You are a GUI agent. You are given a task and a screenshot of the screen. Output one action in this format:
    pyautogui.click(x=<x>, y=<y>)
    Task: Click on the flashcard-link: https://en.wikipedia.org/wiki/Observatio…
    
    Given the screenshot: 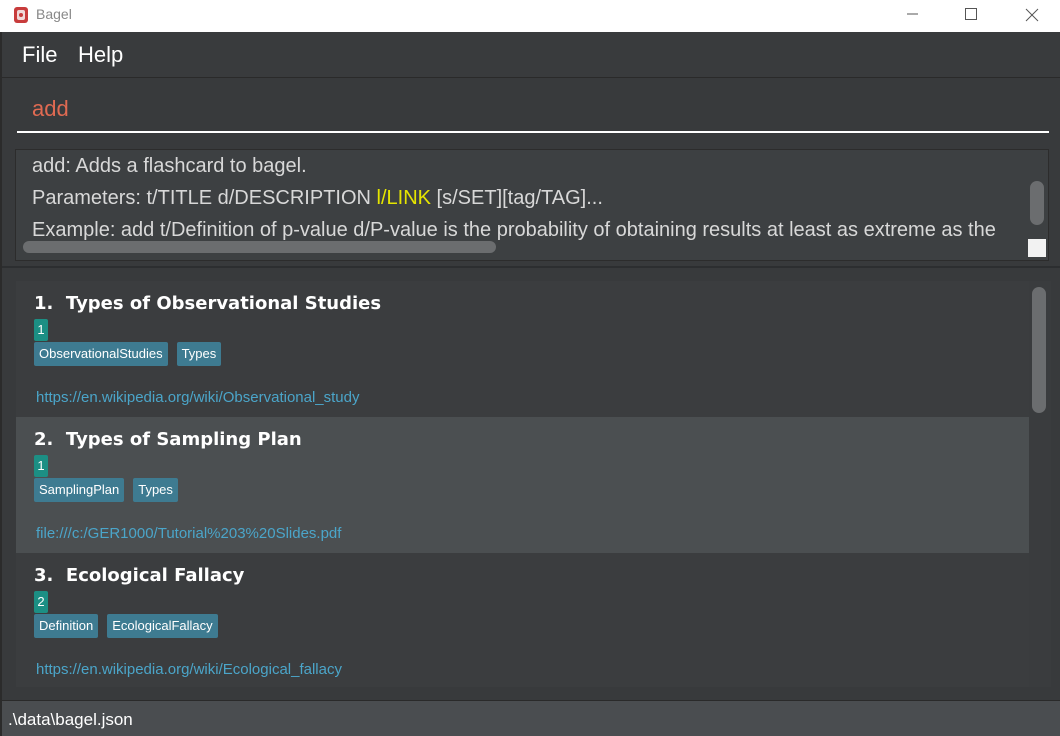 What is the action you would take?
    pyautogui.click(x=198, y=397)
    